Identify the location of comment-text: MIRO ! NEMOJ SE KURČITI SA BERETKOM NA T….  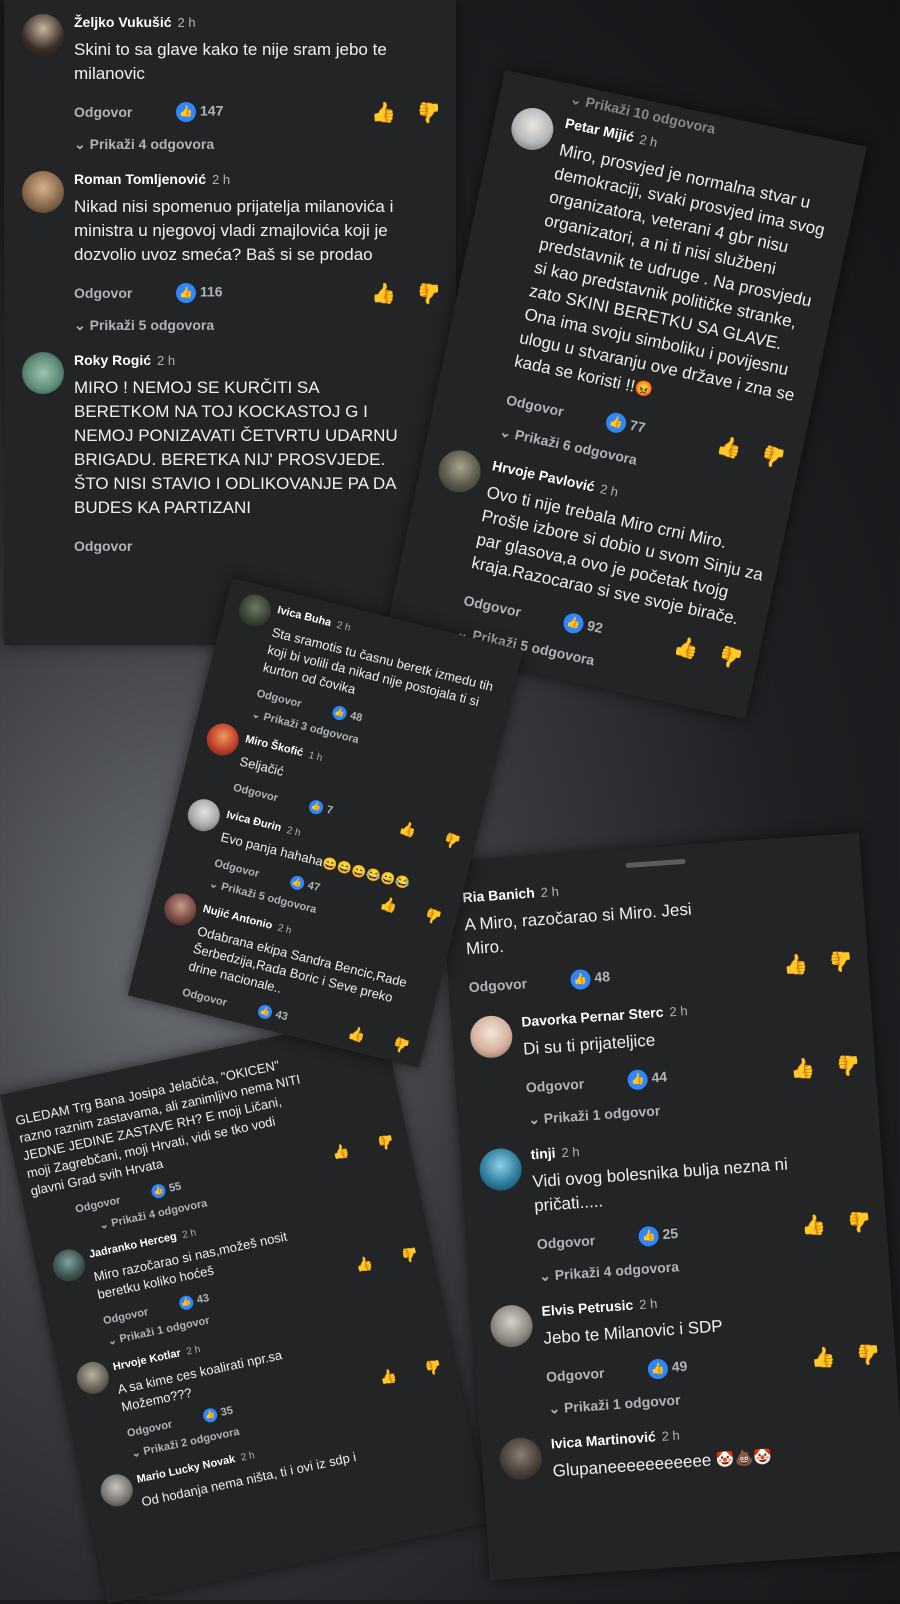
(236, 447).